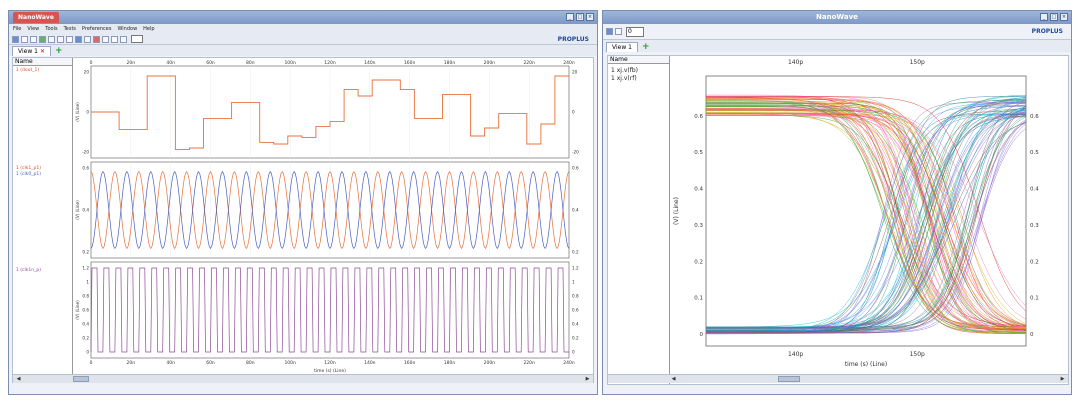 The image size is (1080, 412). I want to click on y-tick-label: 0.8, so click(85, 296).